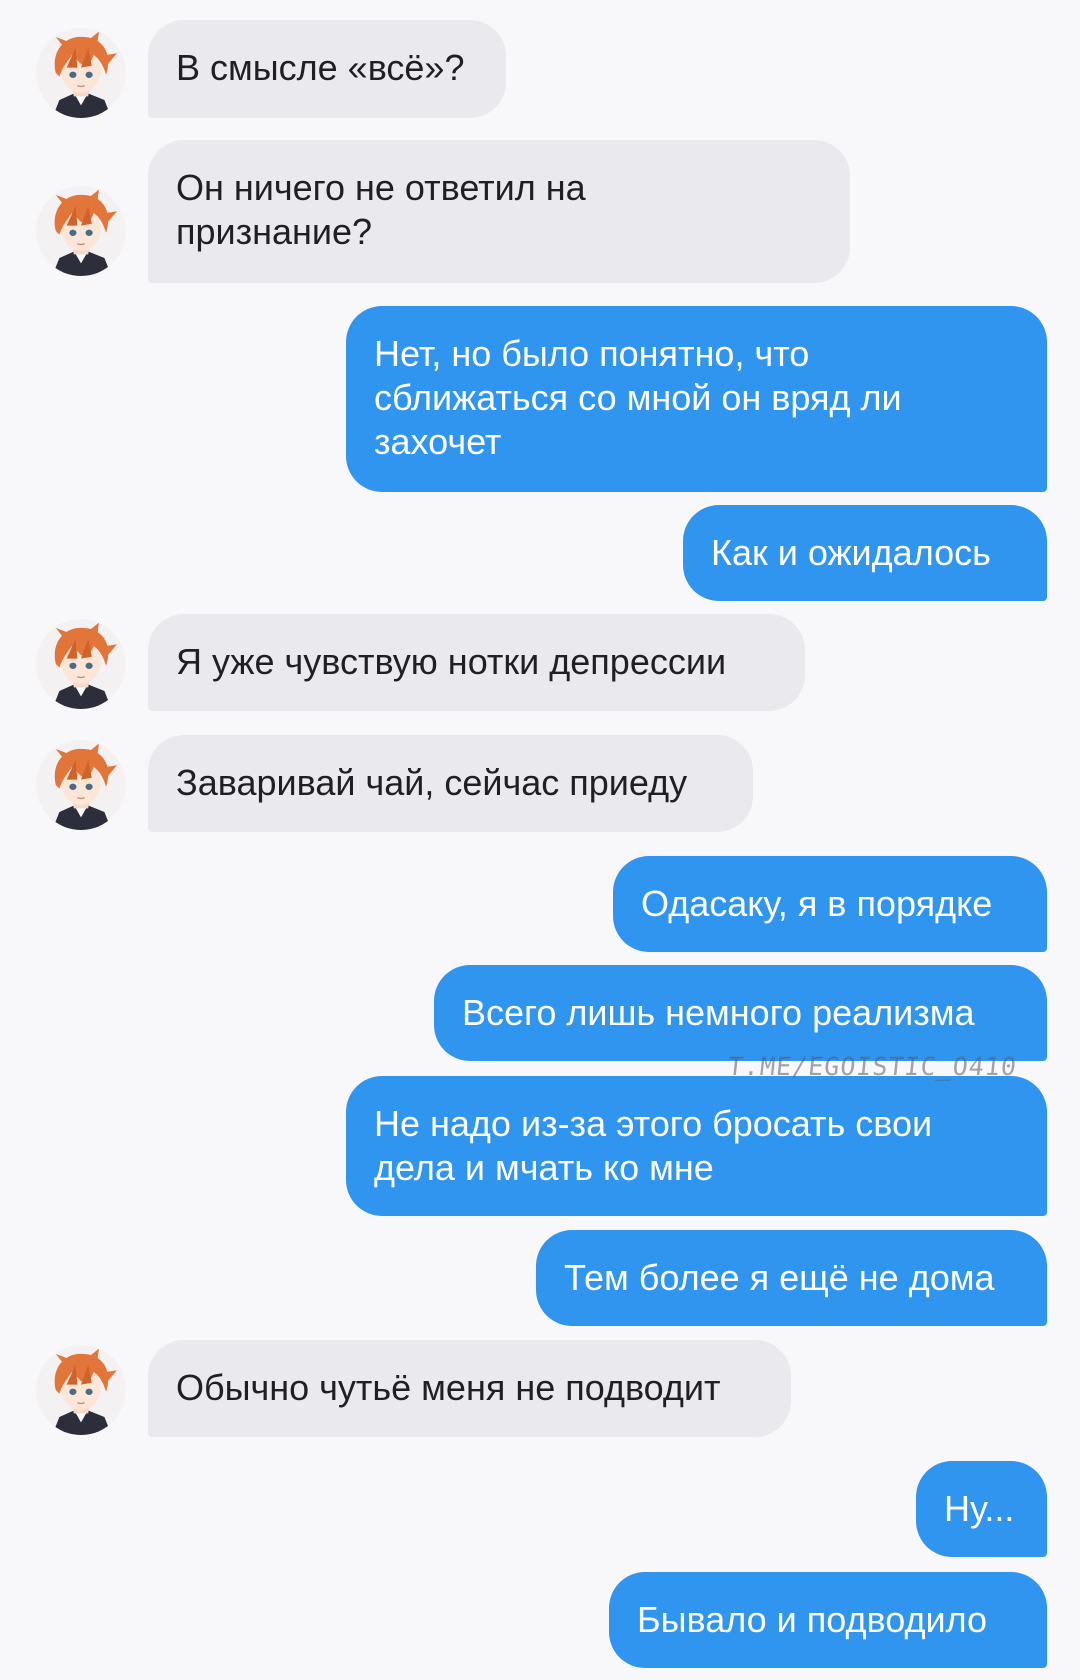 The height and width of the screenshot is (1680, 1080). Describe the element at coordinates (450, 783) in the screenshot. I see `incoming-message-bubble: Заваривай чай, сейчас приеду` at that location.